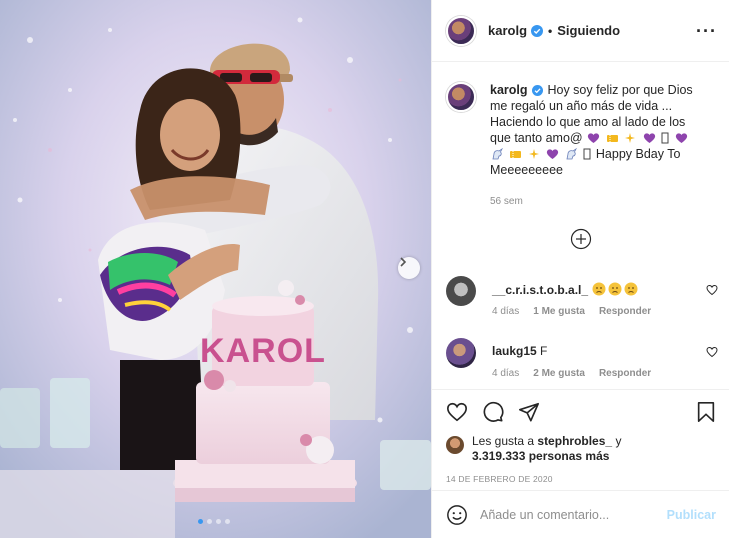 This screenshot has width=729, height=538. Describe the element at coordinates (540, 290) in the screenshot. I see `commenter-username: __c.r.i.s.t.o.b.a.l_` at that location.